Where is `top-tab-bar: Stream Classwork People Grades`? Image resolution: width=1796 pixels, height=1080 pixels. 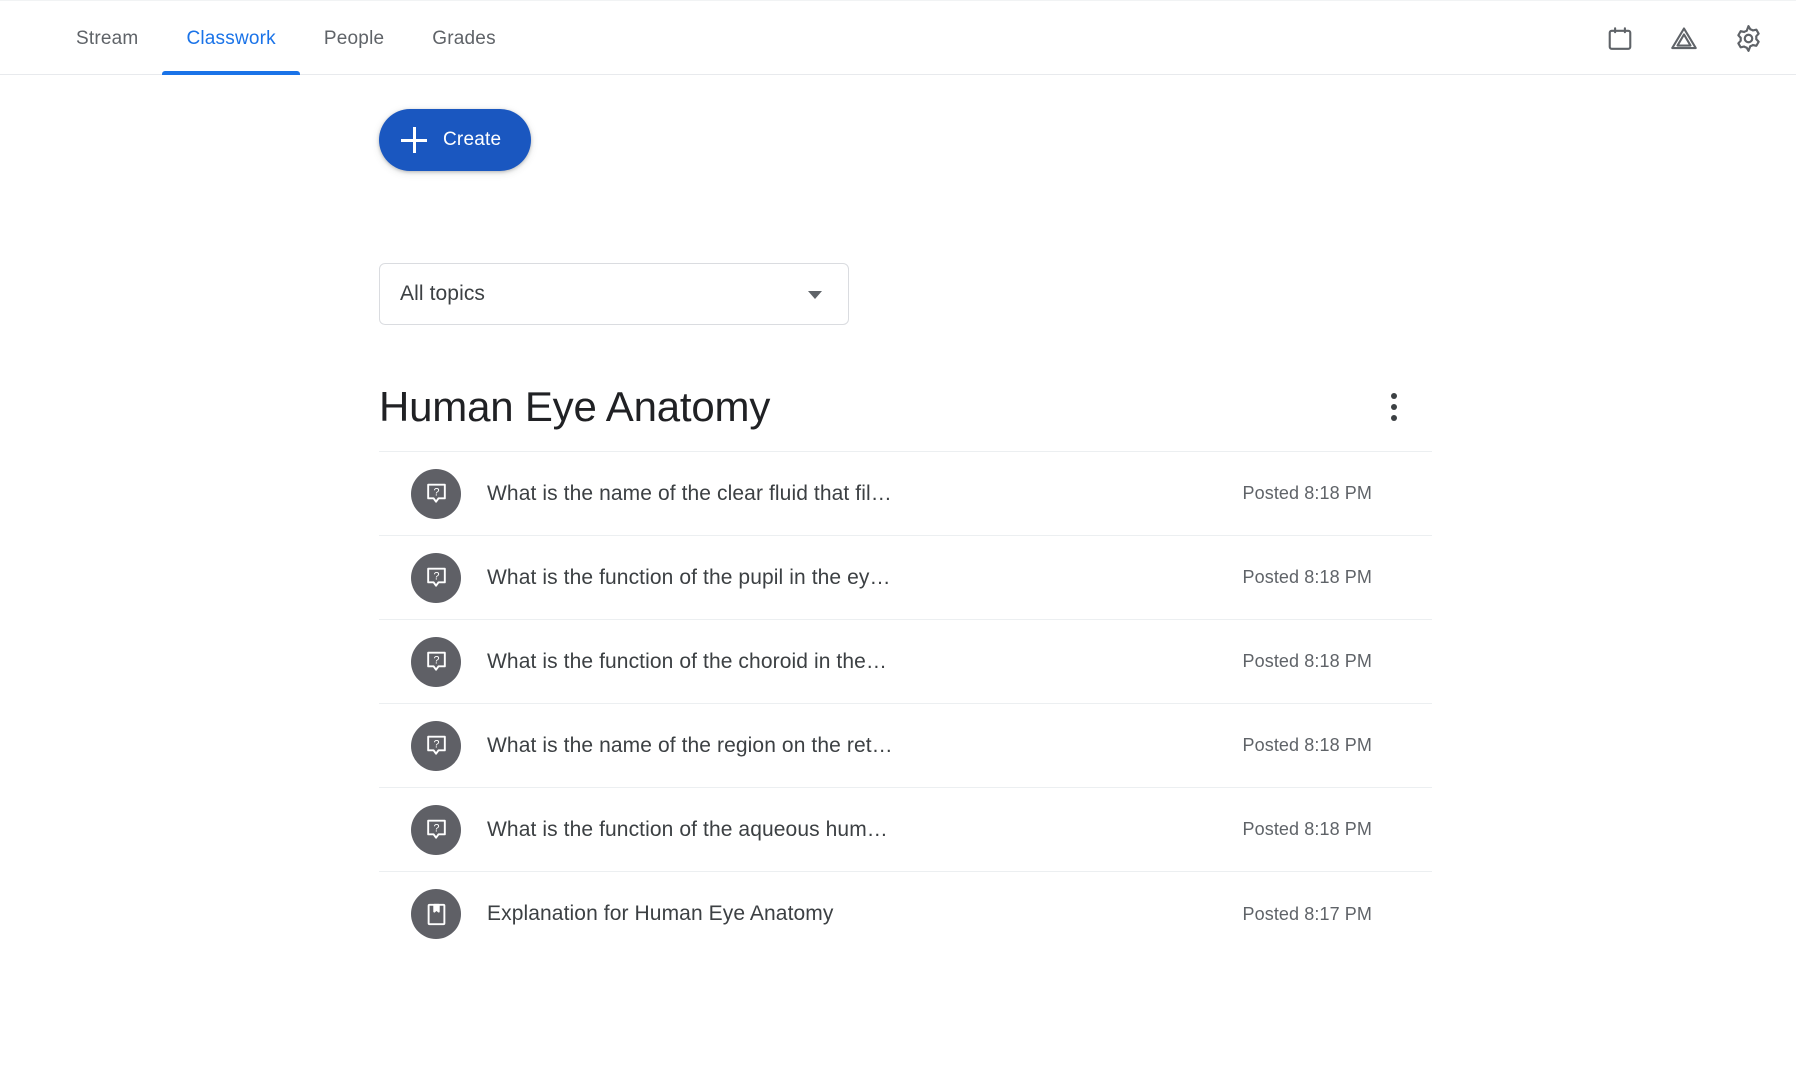 top-tab-bar: Stream Classwork People Grades is located at coordinates (898, 38).